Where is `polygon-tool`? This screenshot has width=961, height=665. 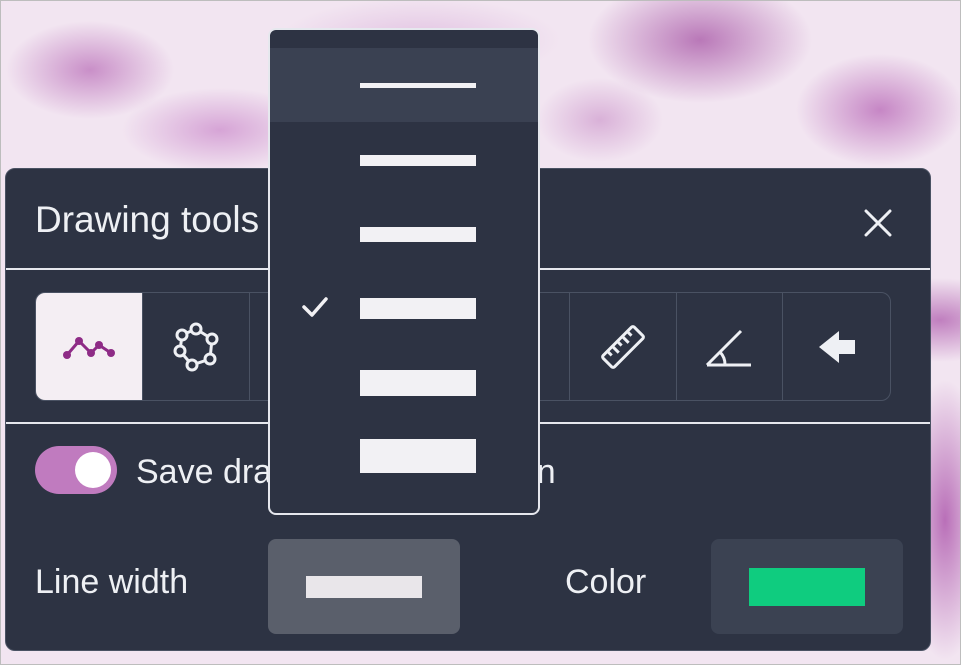
polygon-tool is located at coordinates (196, 346).